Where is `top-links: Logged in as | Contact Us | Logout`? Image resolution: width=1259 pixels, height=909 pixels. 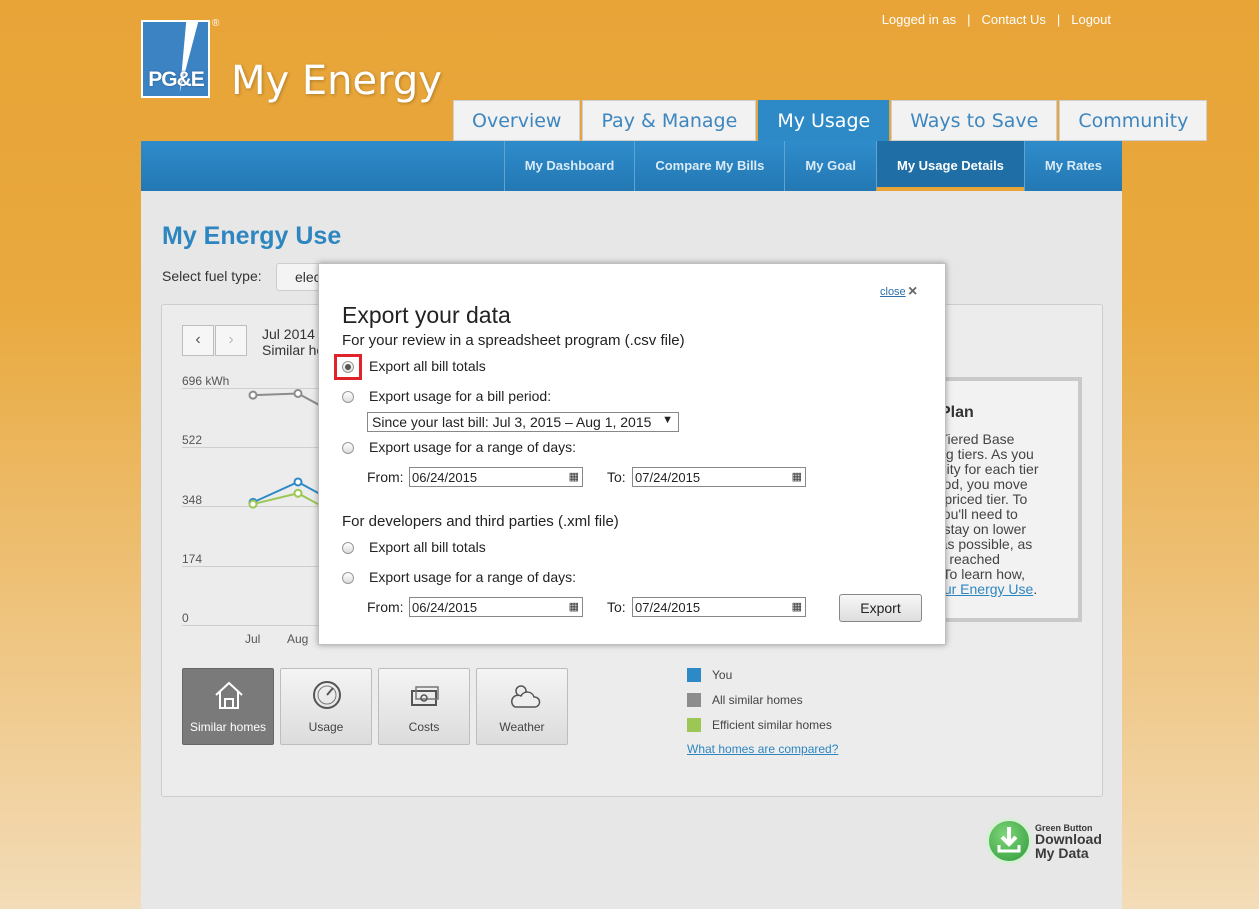 top-links: Logged in as | Contact Us | Logout is located at coordinates (996, 19).